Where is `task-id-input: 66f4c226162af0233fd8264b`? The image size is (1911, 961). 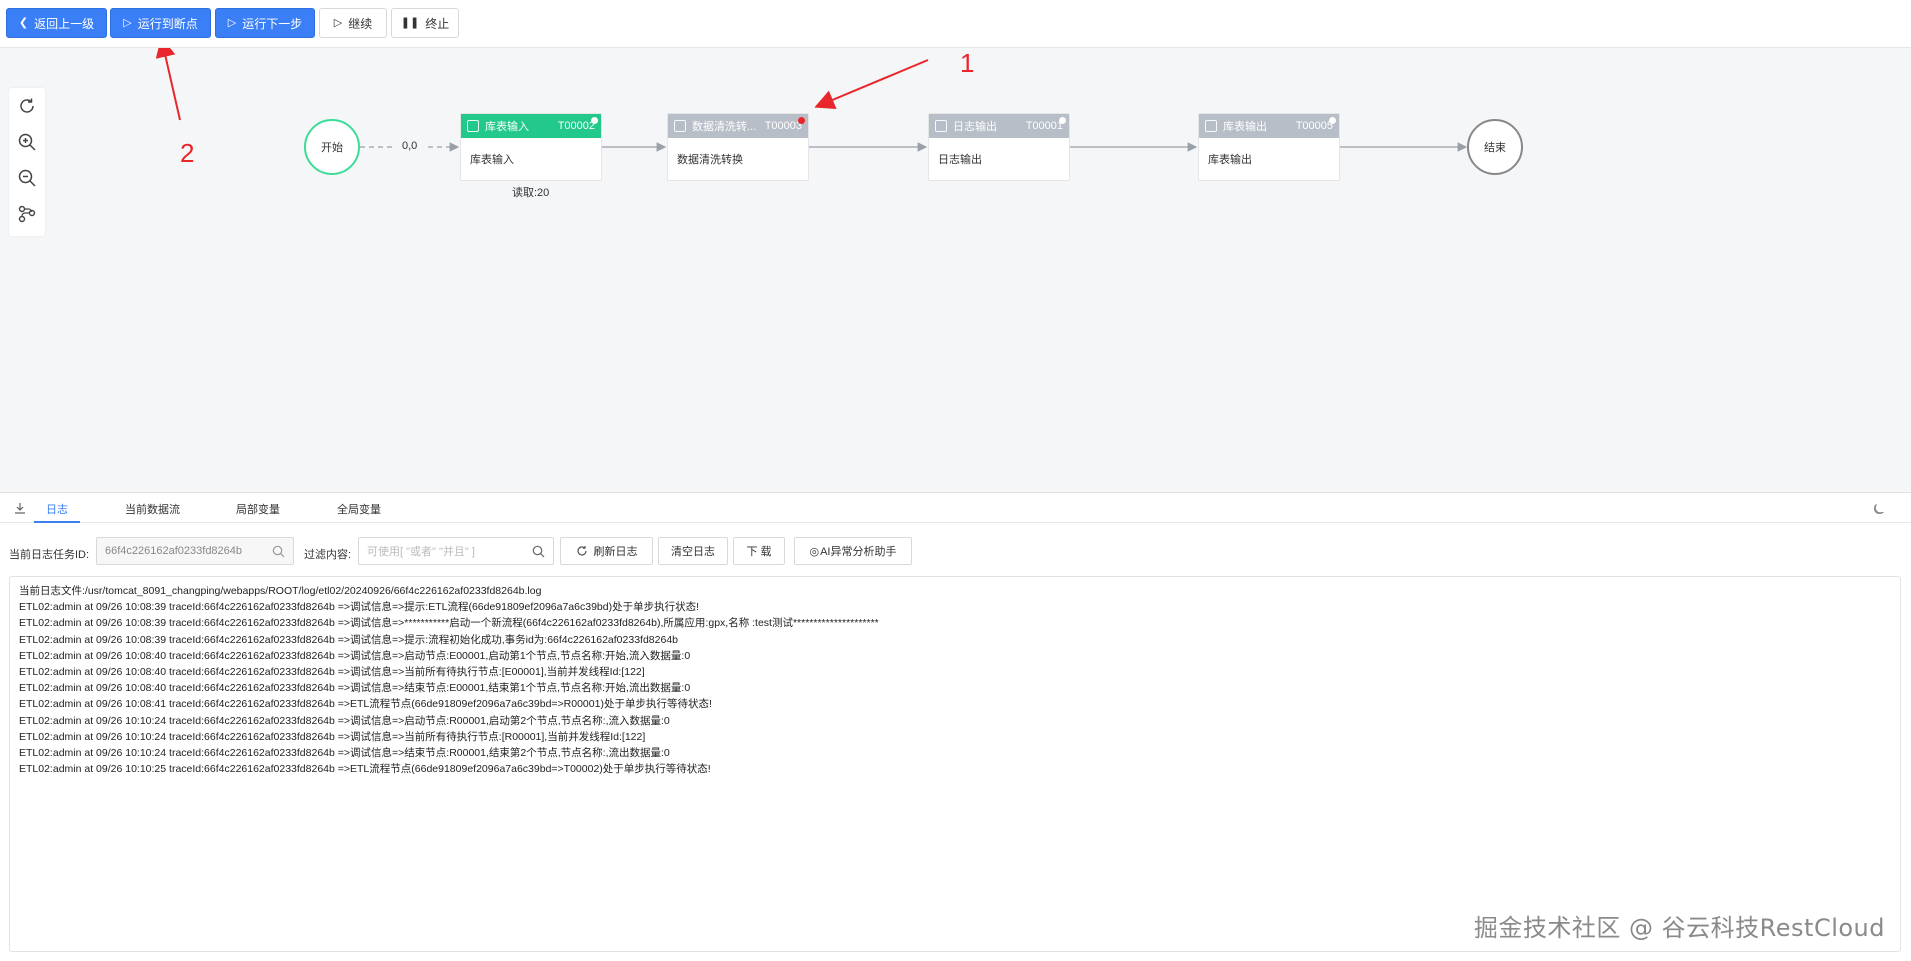 task-id-input: 66f4c226162af0233fd8264b is located at coordinates (195, 551).